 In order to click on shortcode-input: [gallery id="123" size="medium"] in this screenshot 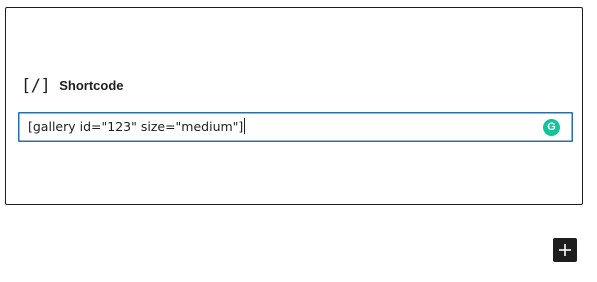, I will do `click(295, 127)`.